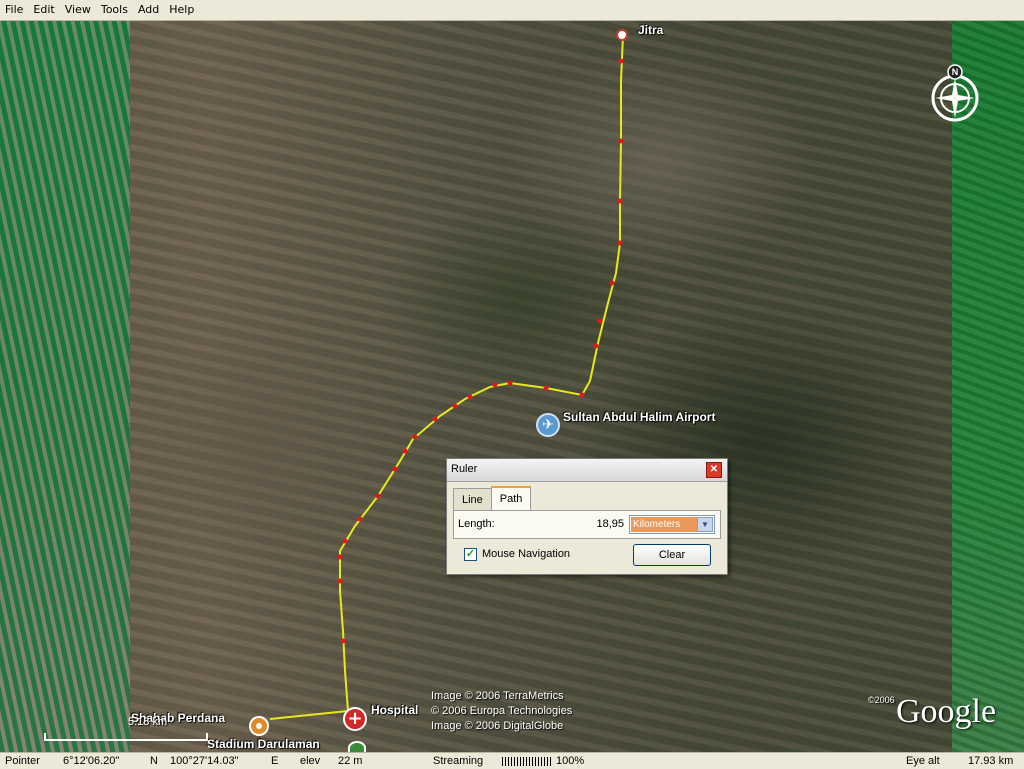  I want to click on place-label-jitra: Jitra, so click(650, 30).